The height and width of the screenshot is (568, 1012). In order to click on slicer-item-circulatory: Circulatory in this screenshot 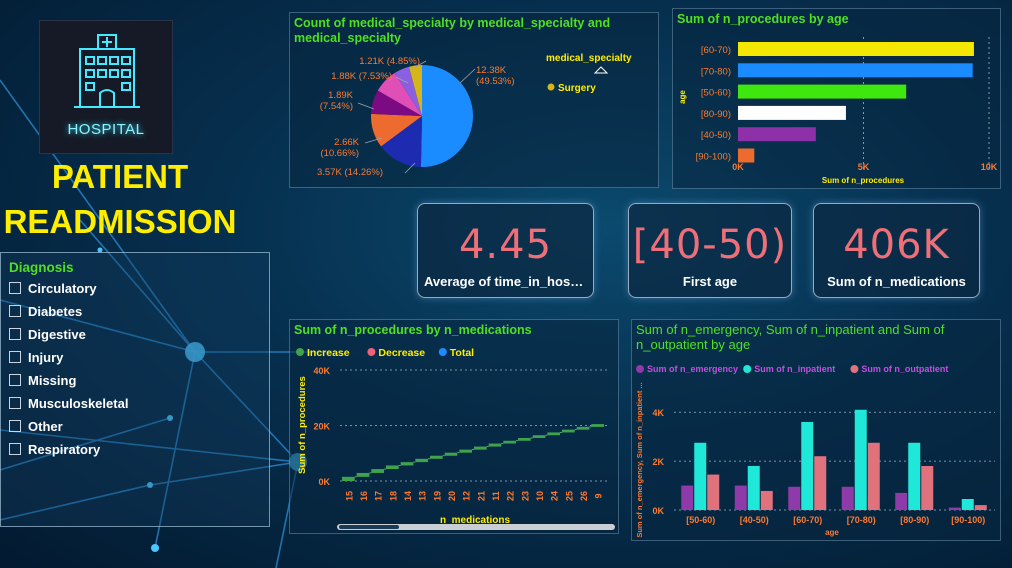, I will do `click(53, 288)`.